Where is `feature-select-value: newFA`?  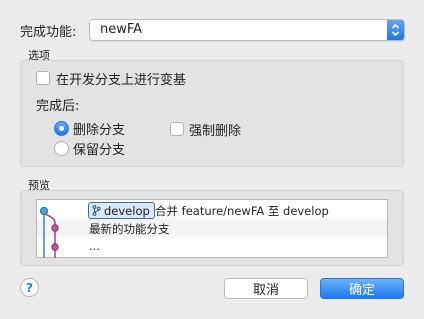 feature-select-value: newFA is located at coordinates (121, 29).